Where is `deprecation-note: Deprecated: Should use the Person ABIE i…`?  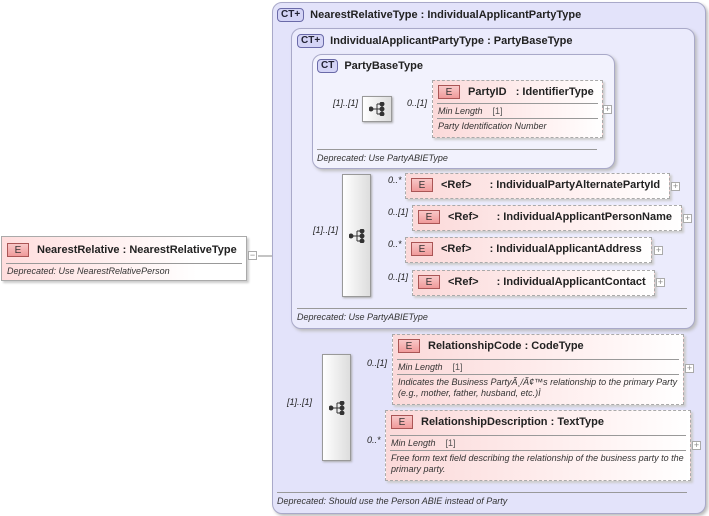 deprecation-note: Deprecated: Should use the Person ABIE i… is located at coordinates (482, 499).